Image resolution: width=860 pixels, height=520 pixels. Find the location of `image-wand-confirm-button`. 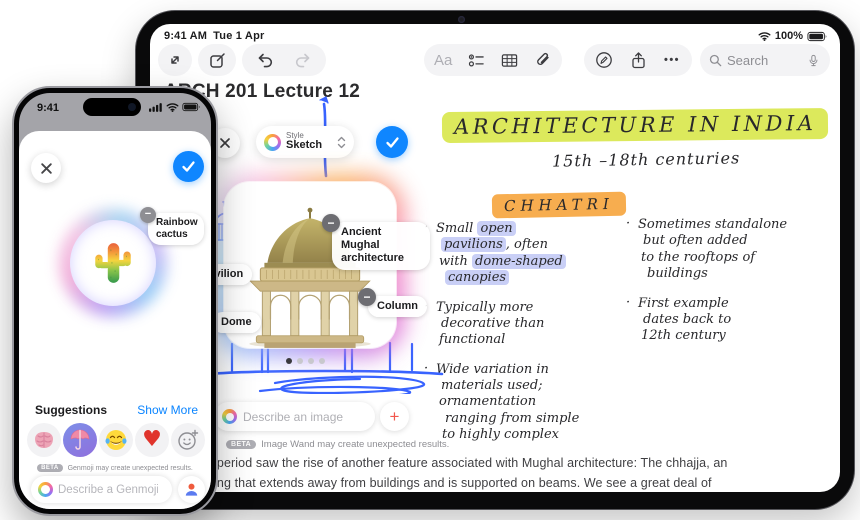

image-wand-confirm-button is located at coordinates (392, 142).